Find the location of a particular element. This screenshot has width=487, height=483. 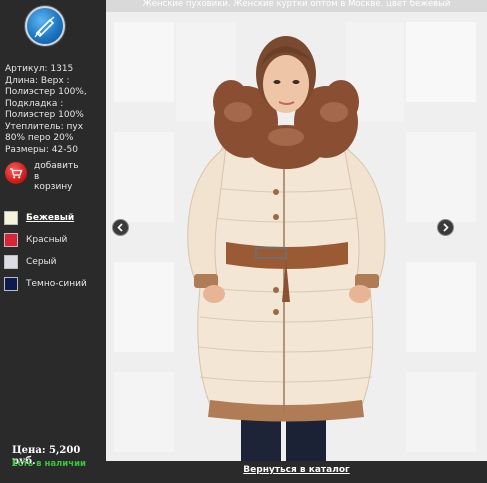

back-to-catalog-link: Вернуться в каталог is located at coordinates (296, 470).